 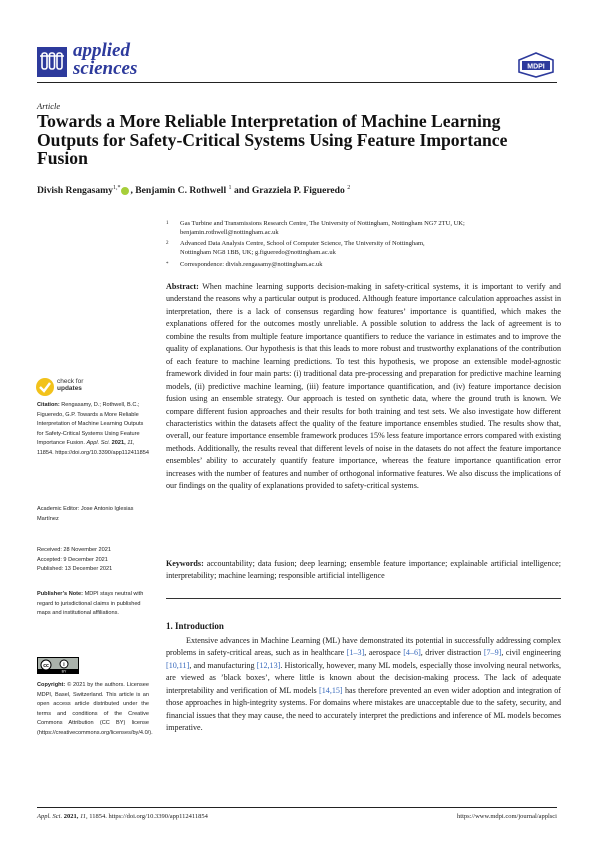 I want to click on affiliation-number: 1, so click(x=167, y=223).